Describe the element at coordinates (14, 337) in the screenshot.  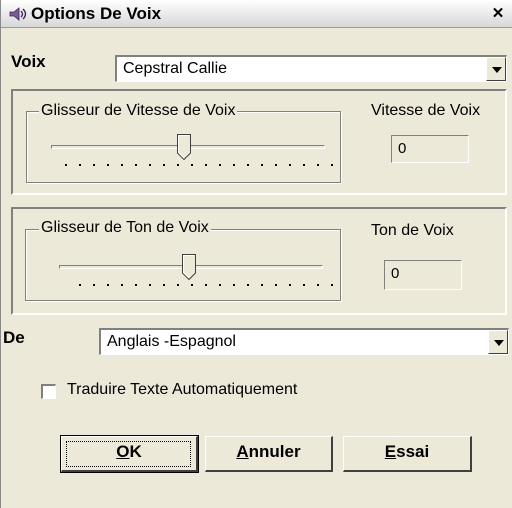
I see `language-label: De` at that location.